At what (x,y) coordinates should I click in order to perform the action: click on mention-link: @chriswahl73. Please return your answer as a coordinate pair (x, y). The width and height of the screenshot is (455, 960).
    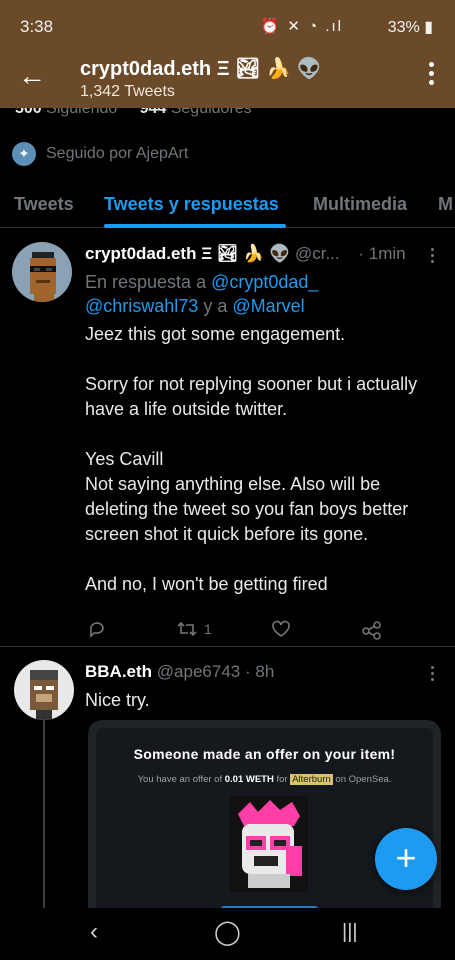
    Looking at the image, I should click on (141, 306).